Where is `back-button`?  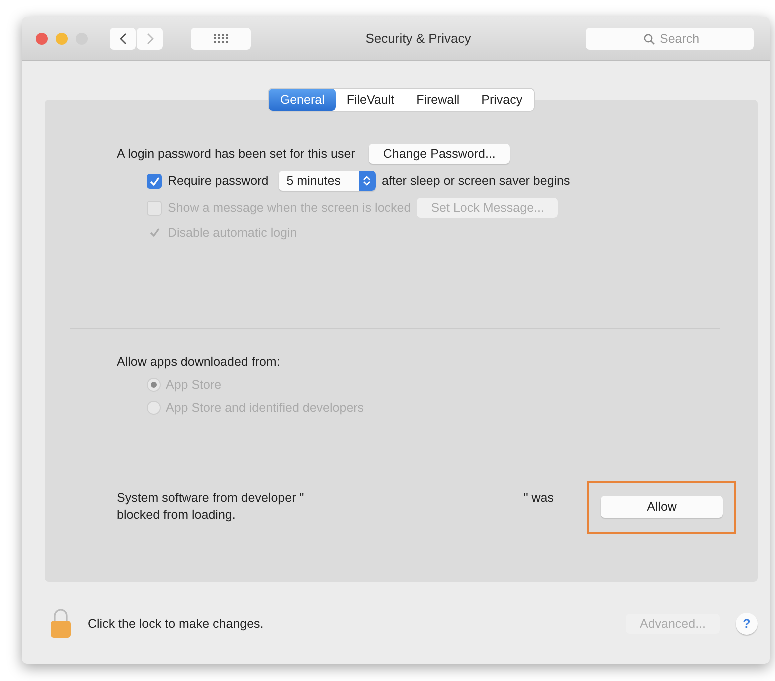 back-button is located at coordinates (123, 39).